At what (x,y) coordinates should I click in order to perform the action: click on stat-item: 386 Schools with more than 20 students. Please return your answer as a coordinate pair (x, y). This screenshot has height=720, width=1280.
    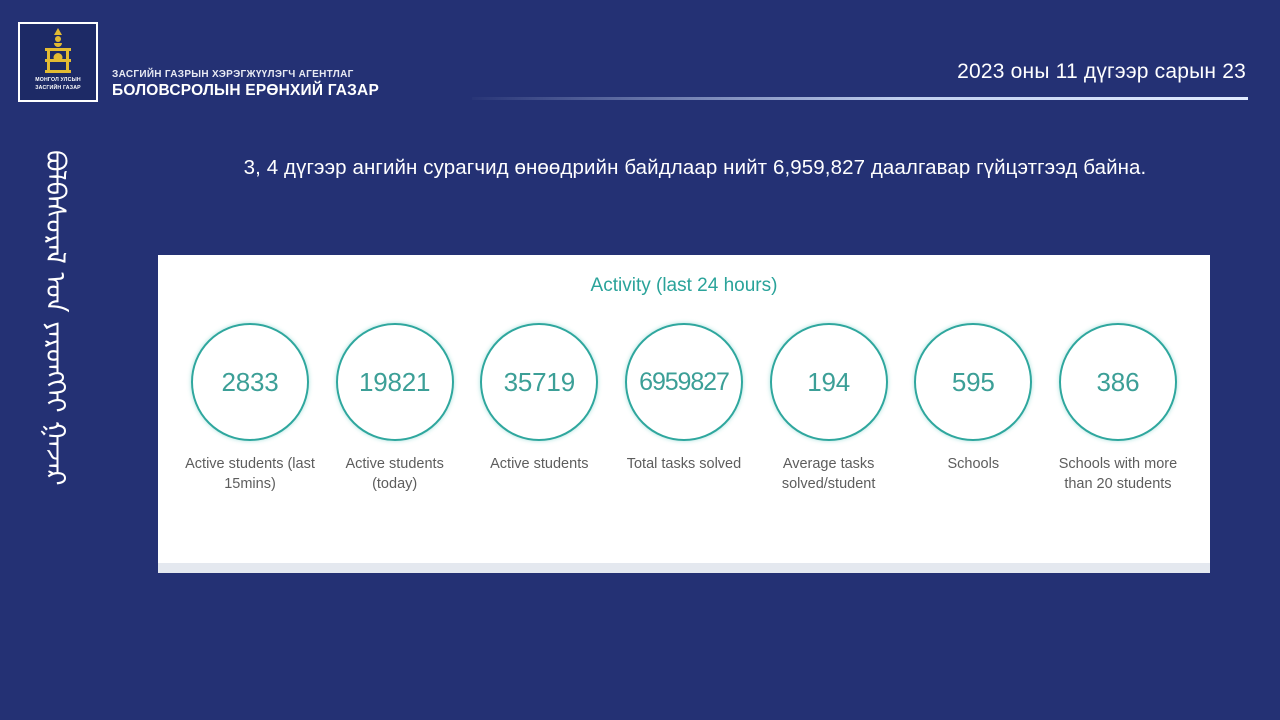
    Looking at the image, I should click on (1118, 408).